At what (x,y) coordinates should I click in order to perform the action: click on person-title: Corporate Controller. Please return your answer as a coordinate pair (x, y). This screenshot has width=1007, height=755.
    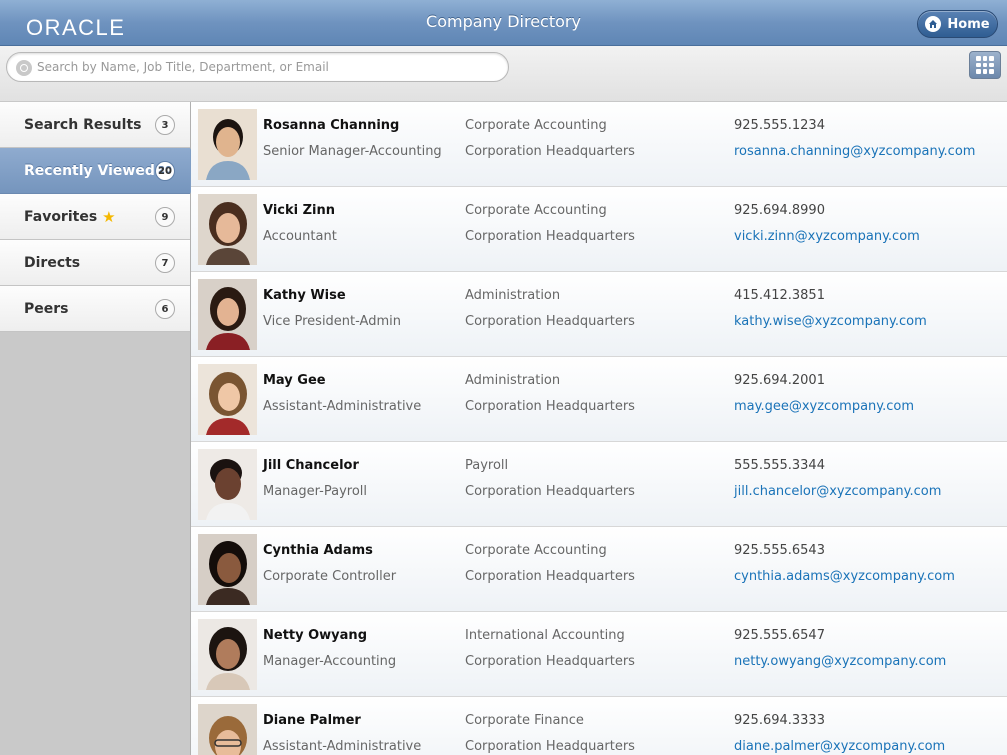
    Looking at the image, I should click on (330, 576).